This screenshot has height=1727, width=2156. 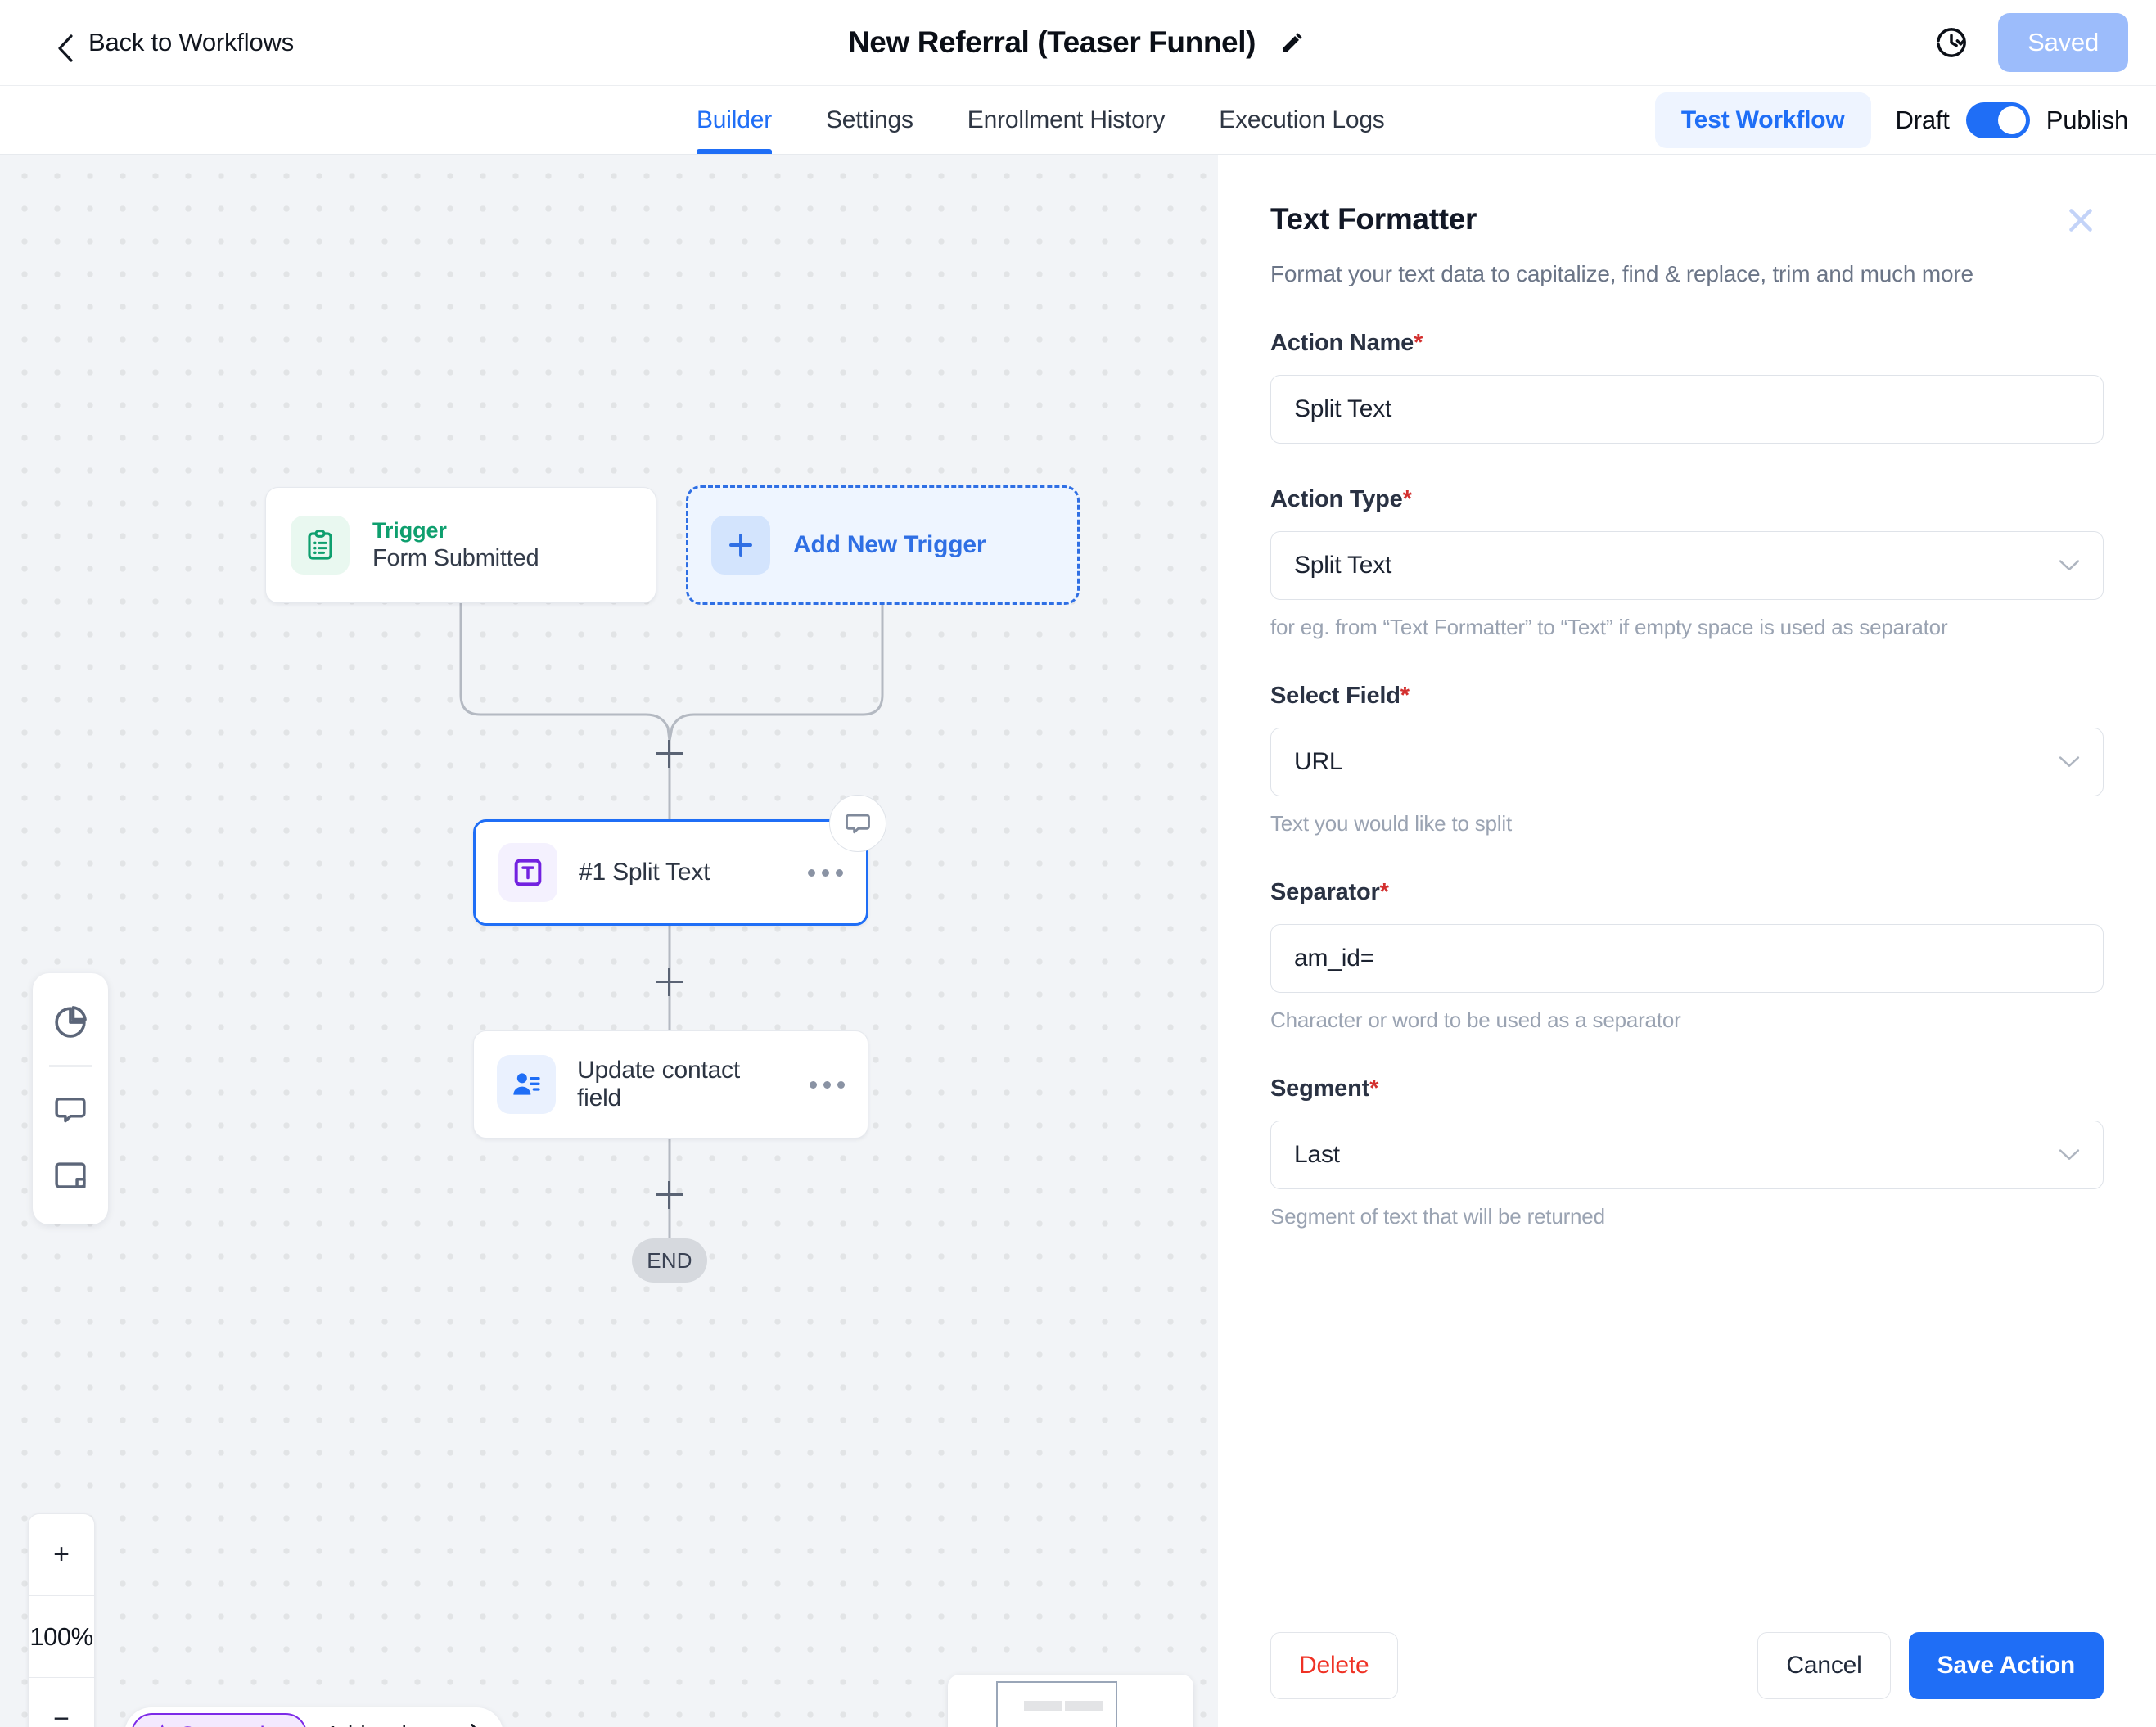 What do you see at coordinates (159, 1724) in the screenshot?
I see `sparkle-icon` at bounding box center [159, 1724].